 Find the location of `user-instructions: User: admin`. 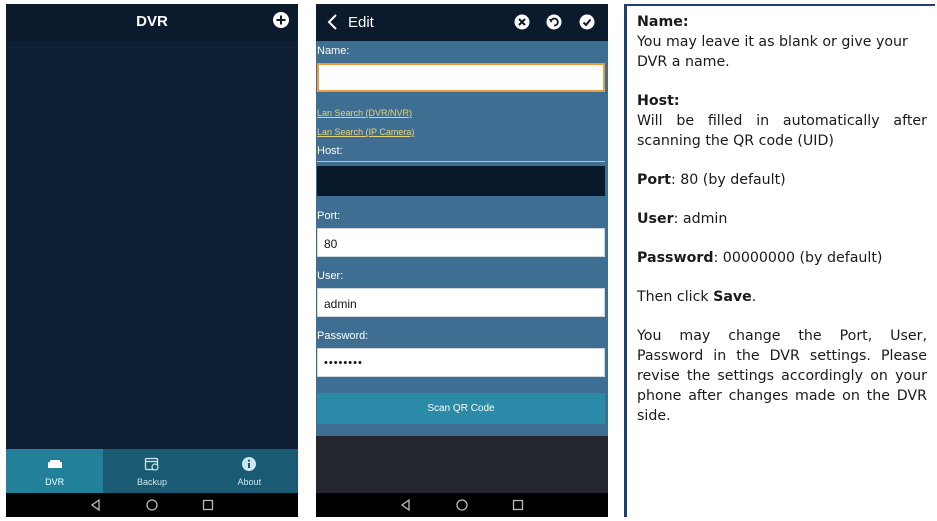

user-instructions: User: admin is located at coordinates (782, 219).